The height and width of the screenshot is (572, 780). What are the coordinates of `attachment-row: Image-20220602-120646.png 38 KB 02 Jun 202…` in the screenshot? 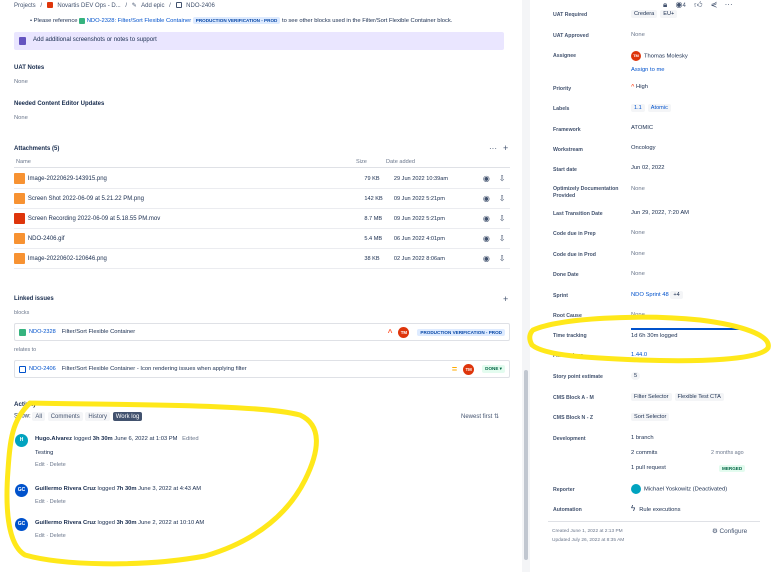 It's located at (262, 259).